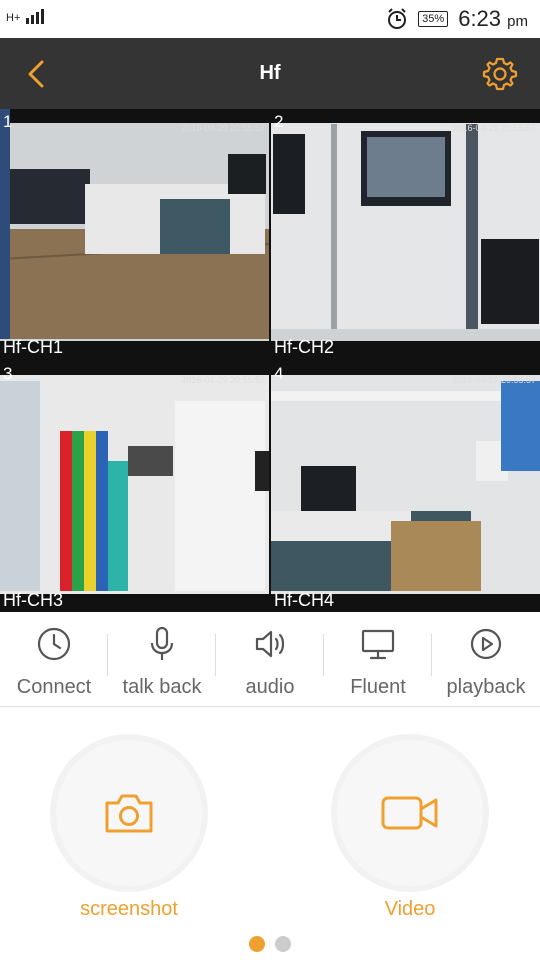 The image size is (540, 960). I want to click on clock-ampm: pm, so click(517, 21).